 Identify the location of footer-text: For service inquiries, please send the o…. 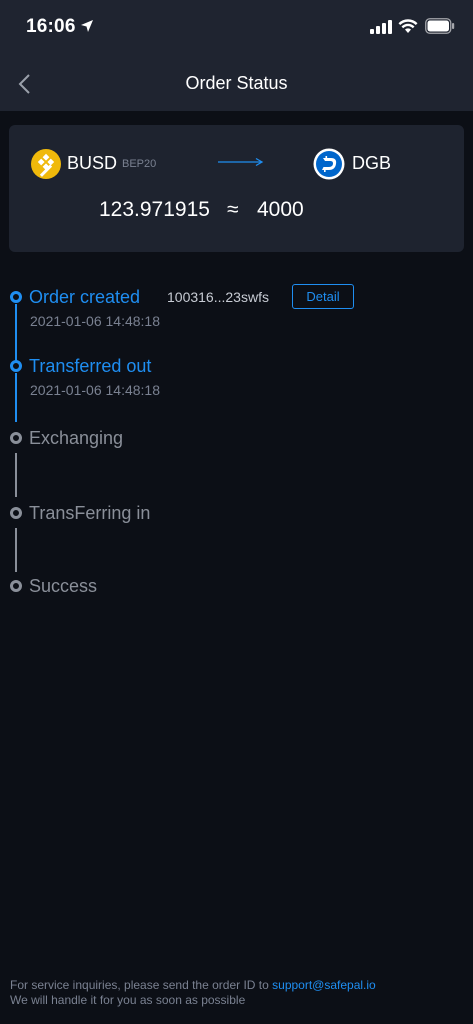
(139, 985).